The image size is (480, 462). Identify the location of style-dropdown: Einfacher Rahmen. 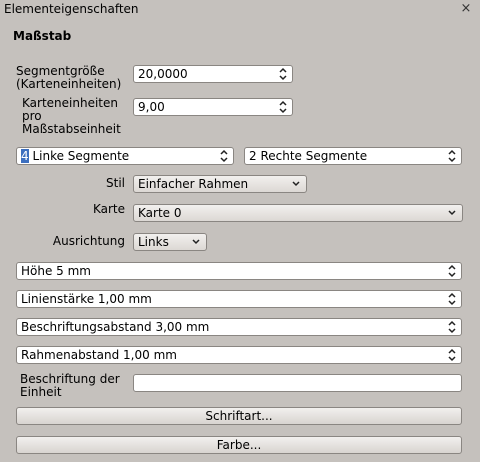
(220, 184).